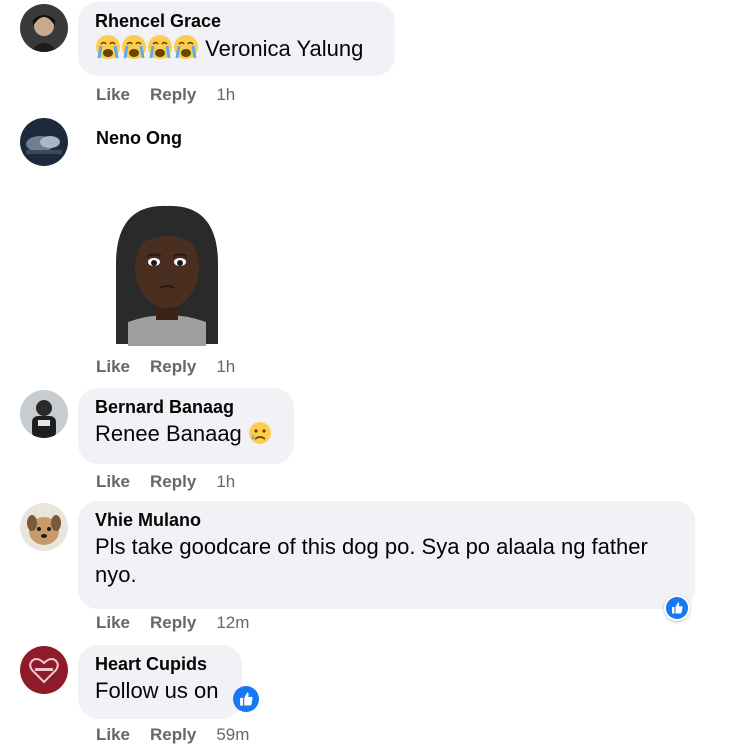 The height and width of the screenshot is (747, 750). I want to click on comment-text-row: Follow us on, so click(159, 691).